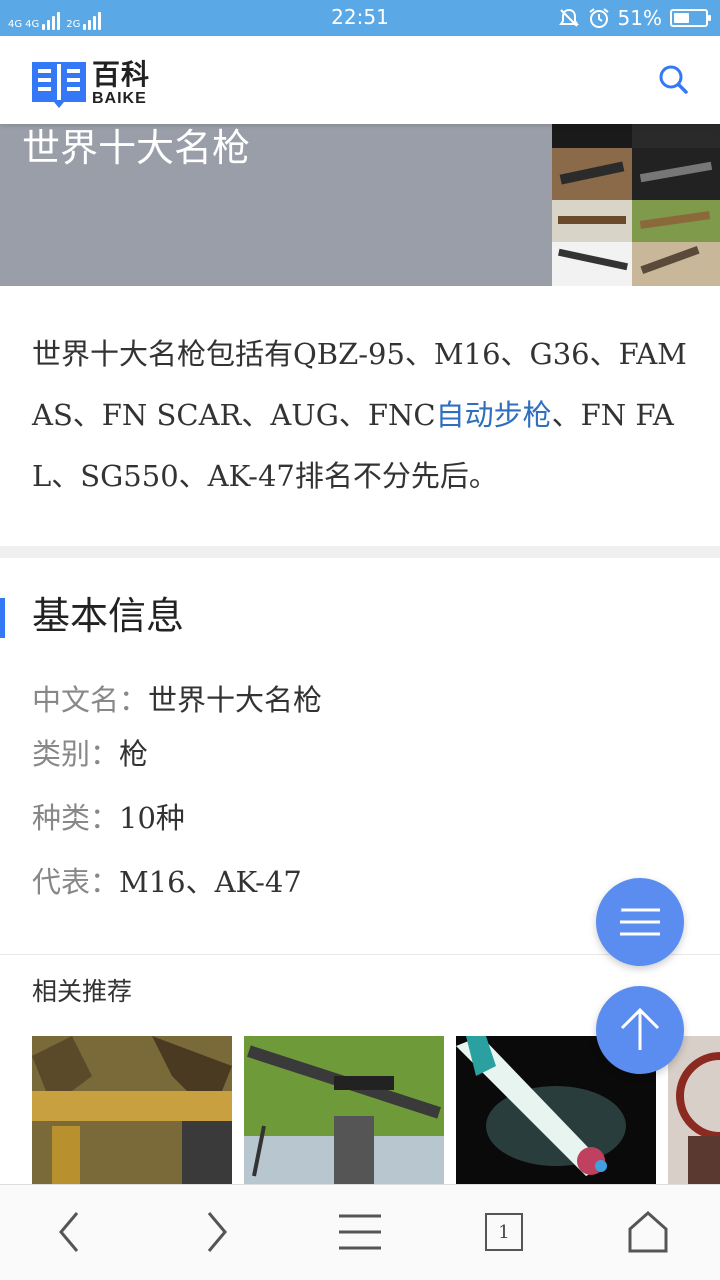 The height and width of the screenshot is (1280, 720). Describe the element at coordinates (90, 700) in the screenshot. I see `info-label: 中文名：` at that location.